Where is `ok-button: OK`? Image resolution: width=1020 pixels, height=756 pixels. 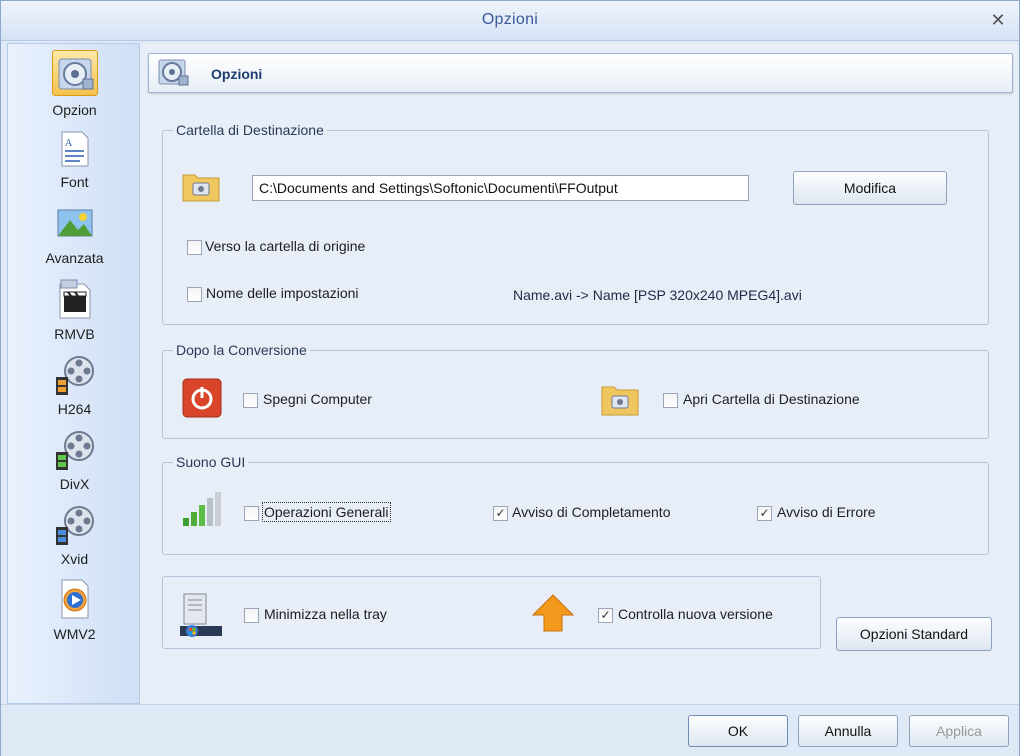 ok-button: OK is located at coordinates (738, 731).